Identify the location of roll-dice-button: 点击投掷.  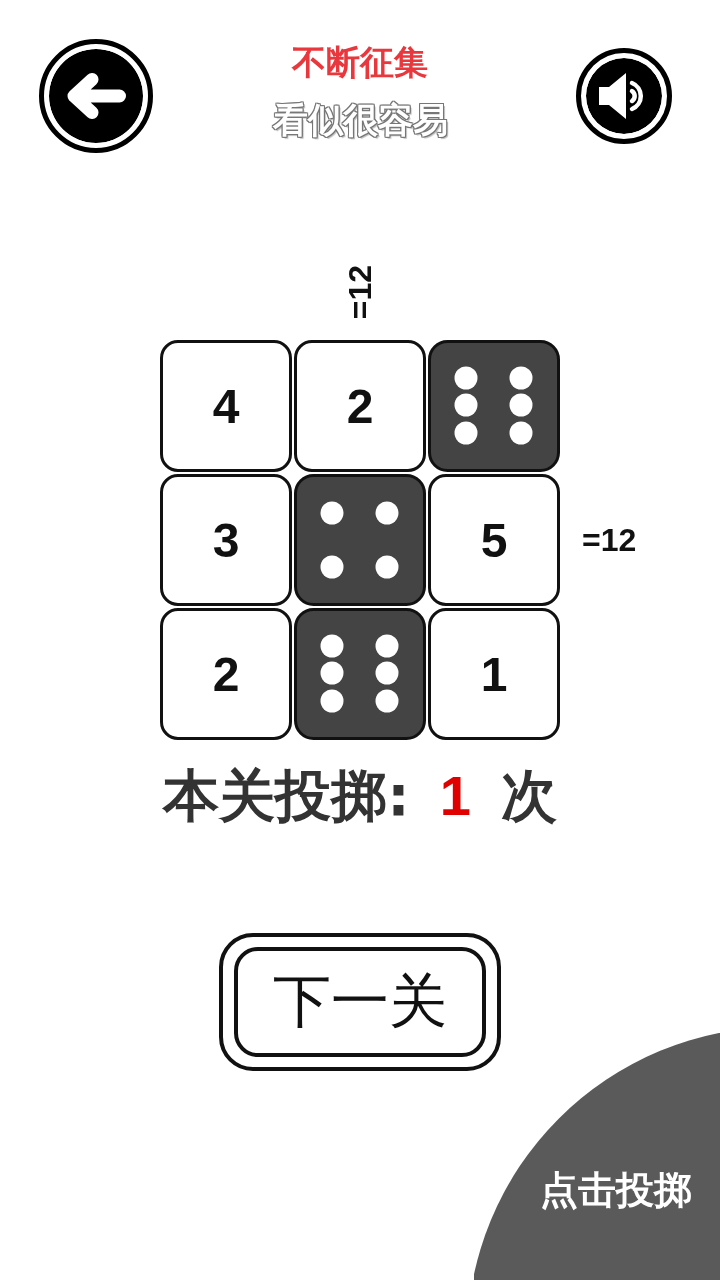
(597, 1156).